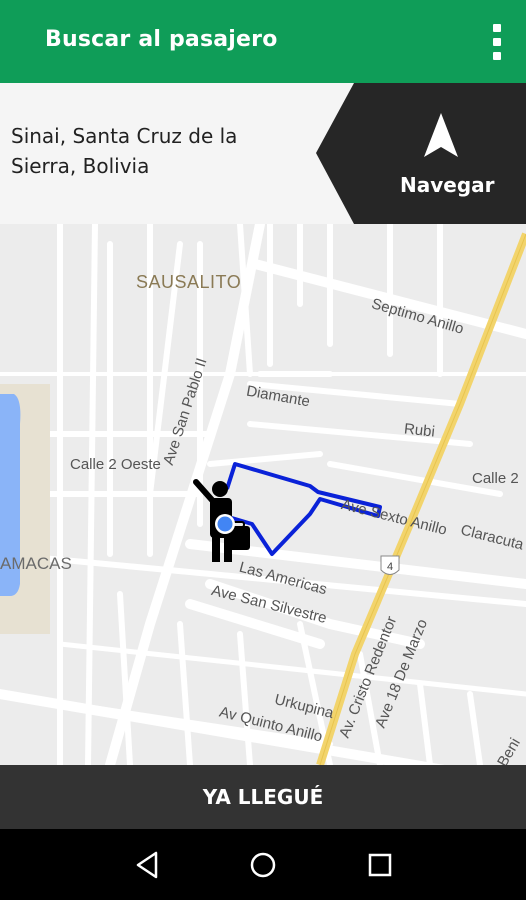  I want to click on navigation-arrow-icon, so click(441, 135).